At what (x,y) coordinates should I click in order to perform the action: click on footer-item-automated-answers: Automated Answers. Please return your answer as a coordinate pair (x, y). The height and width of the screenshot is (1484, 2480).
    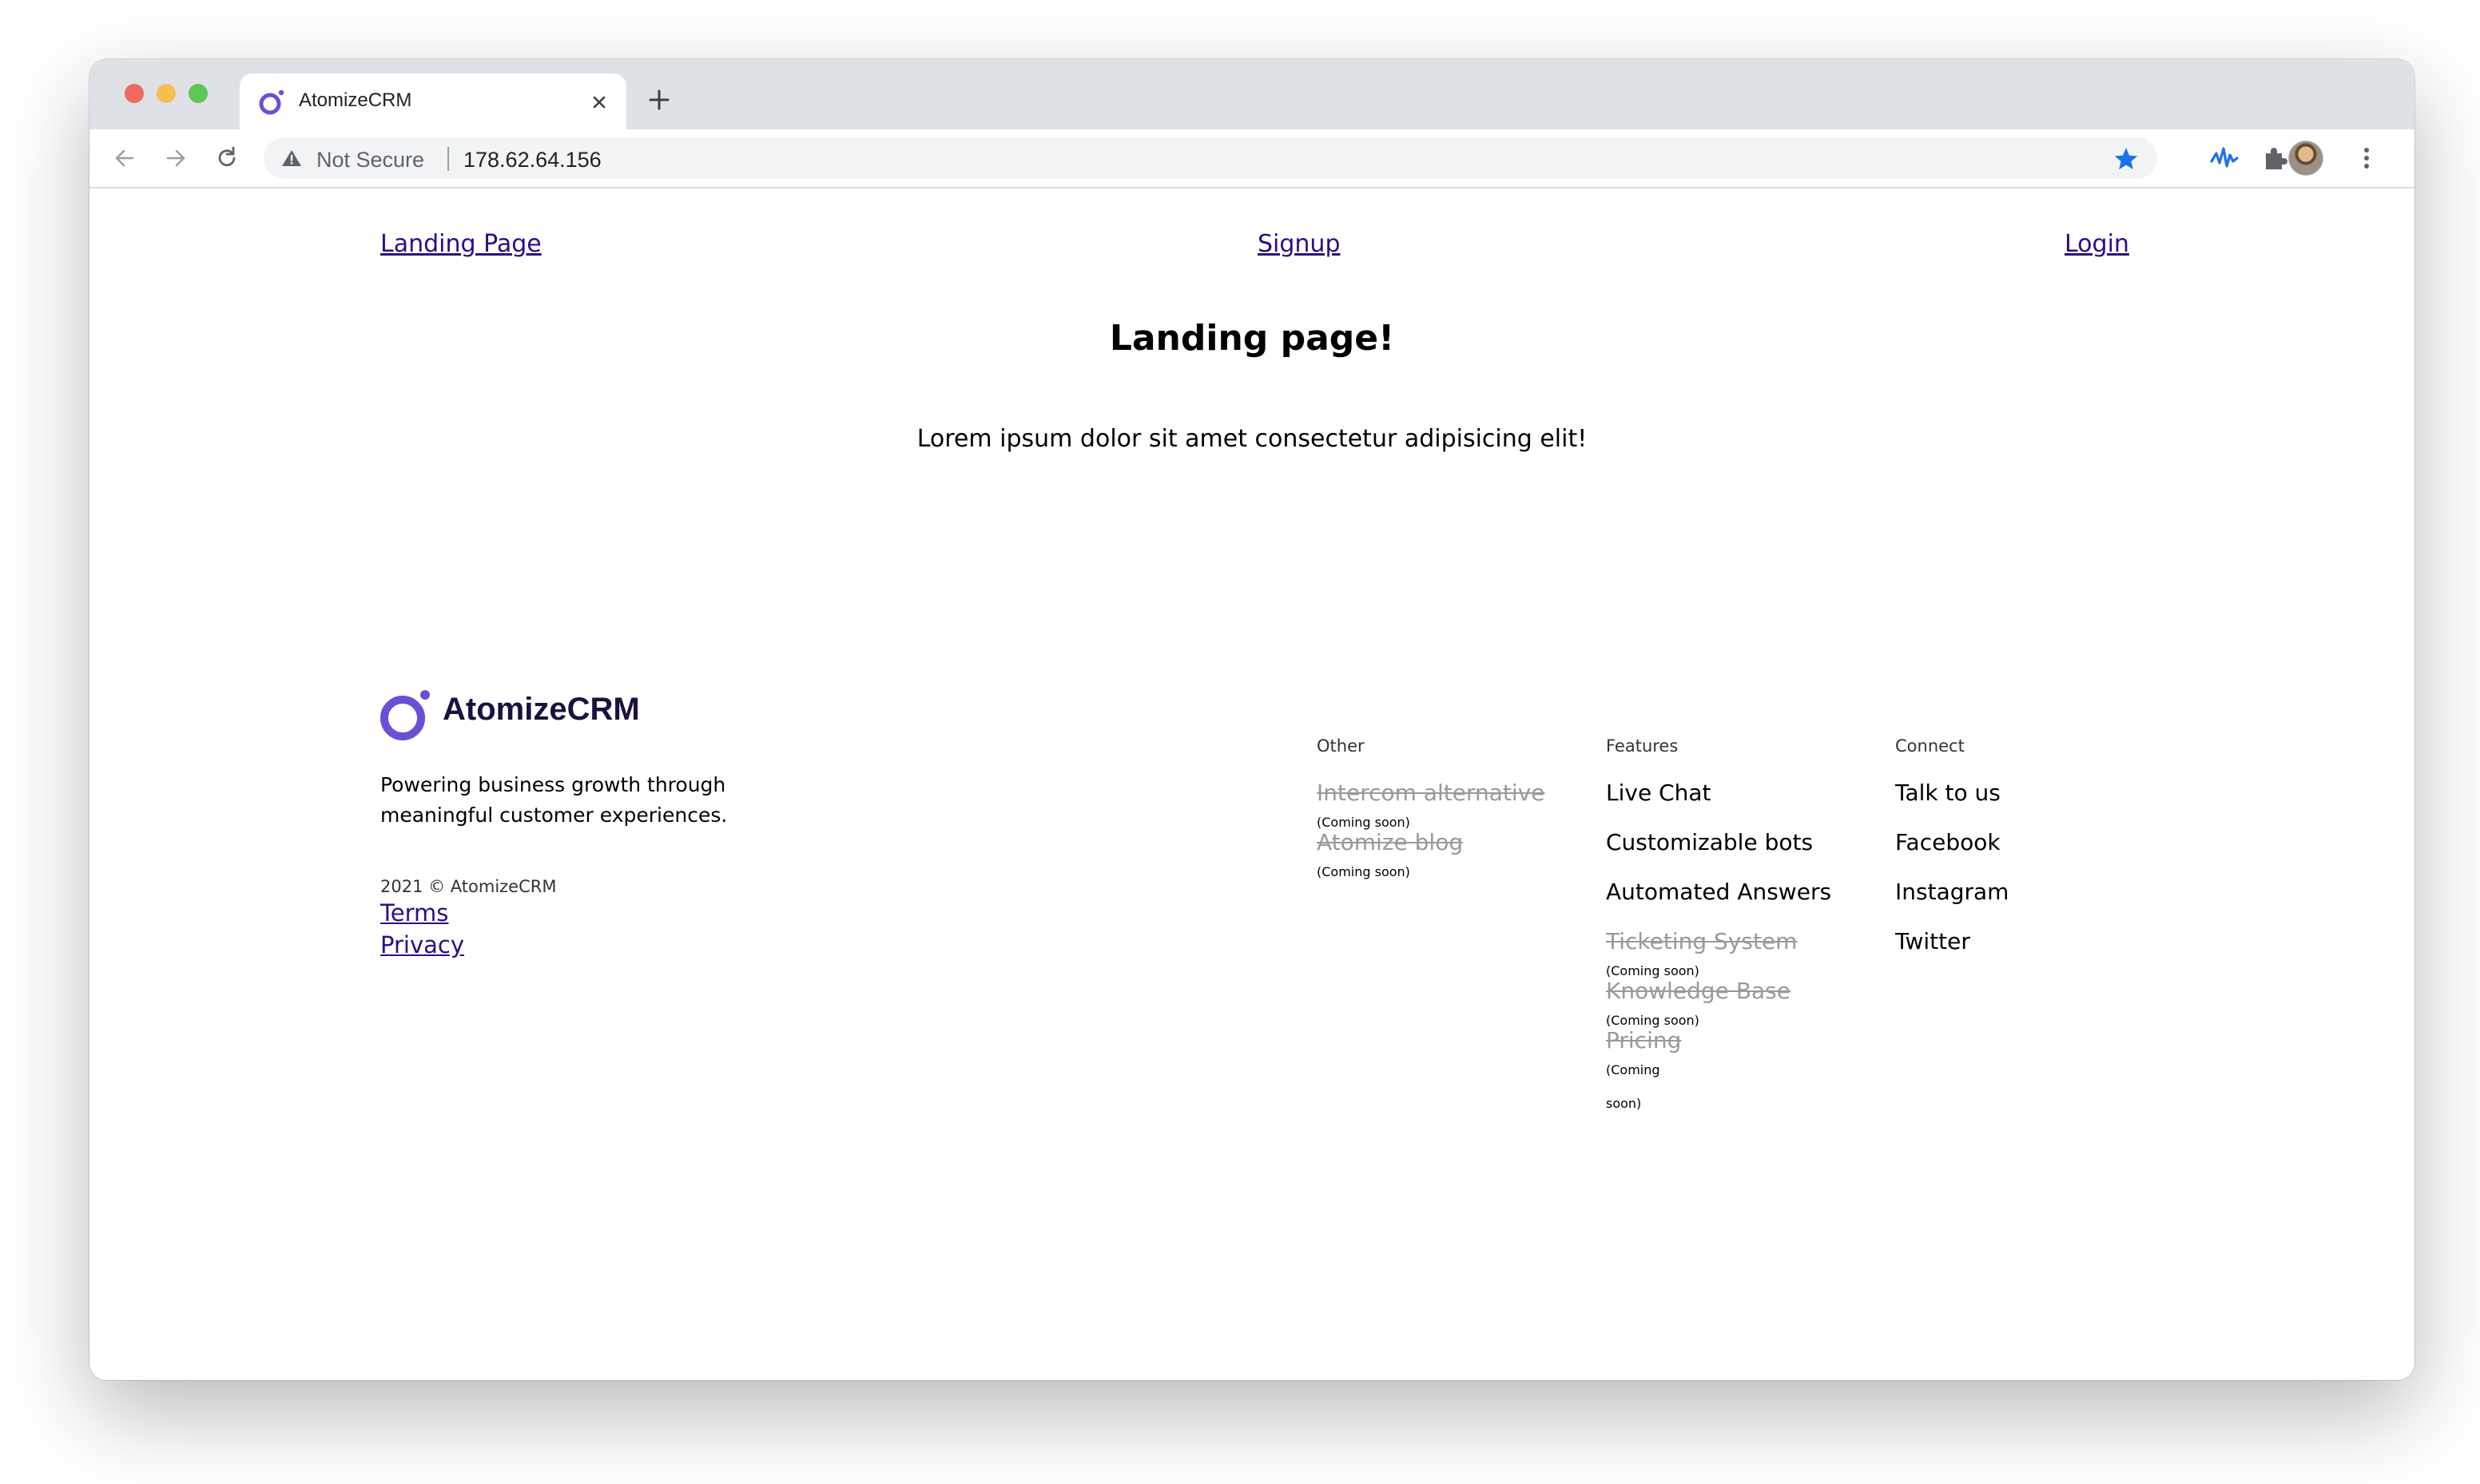
    Looking at the image, I should click on (1719, 892).